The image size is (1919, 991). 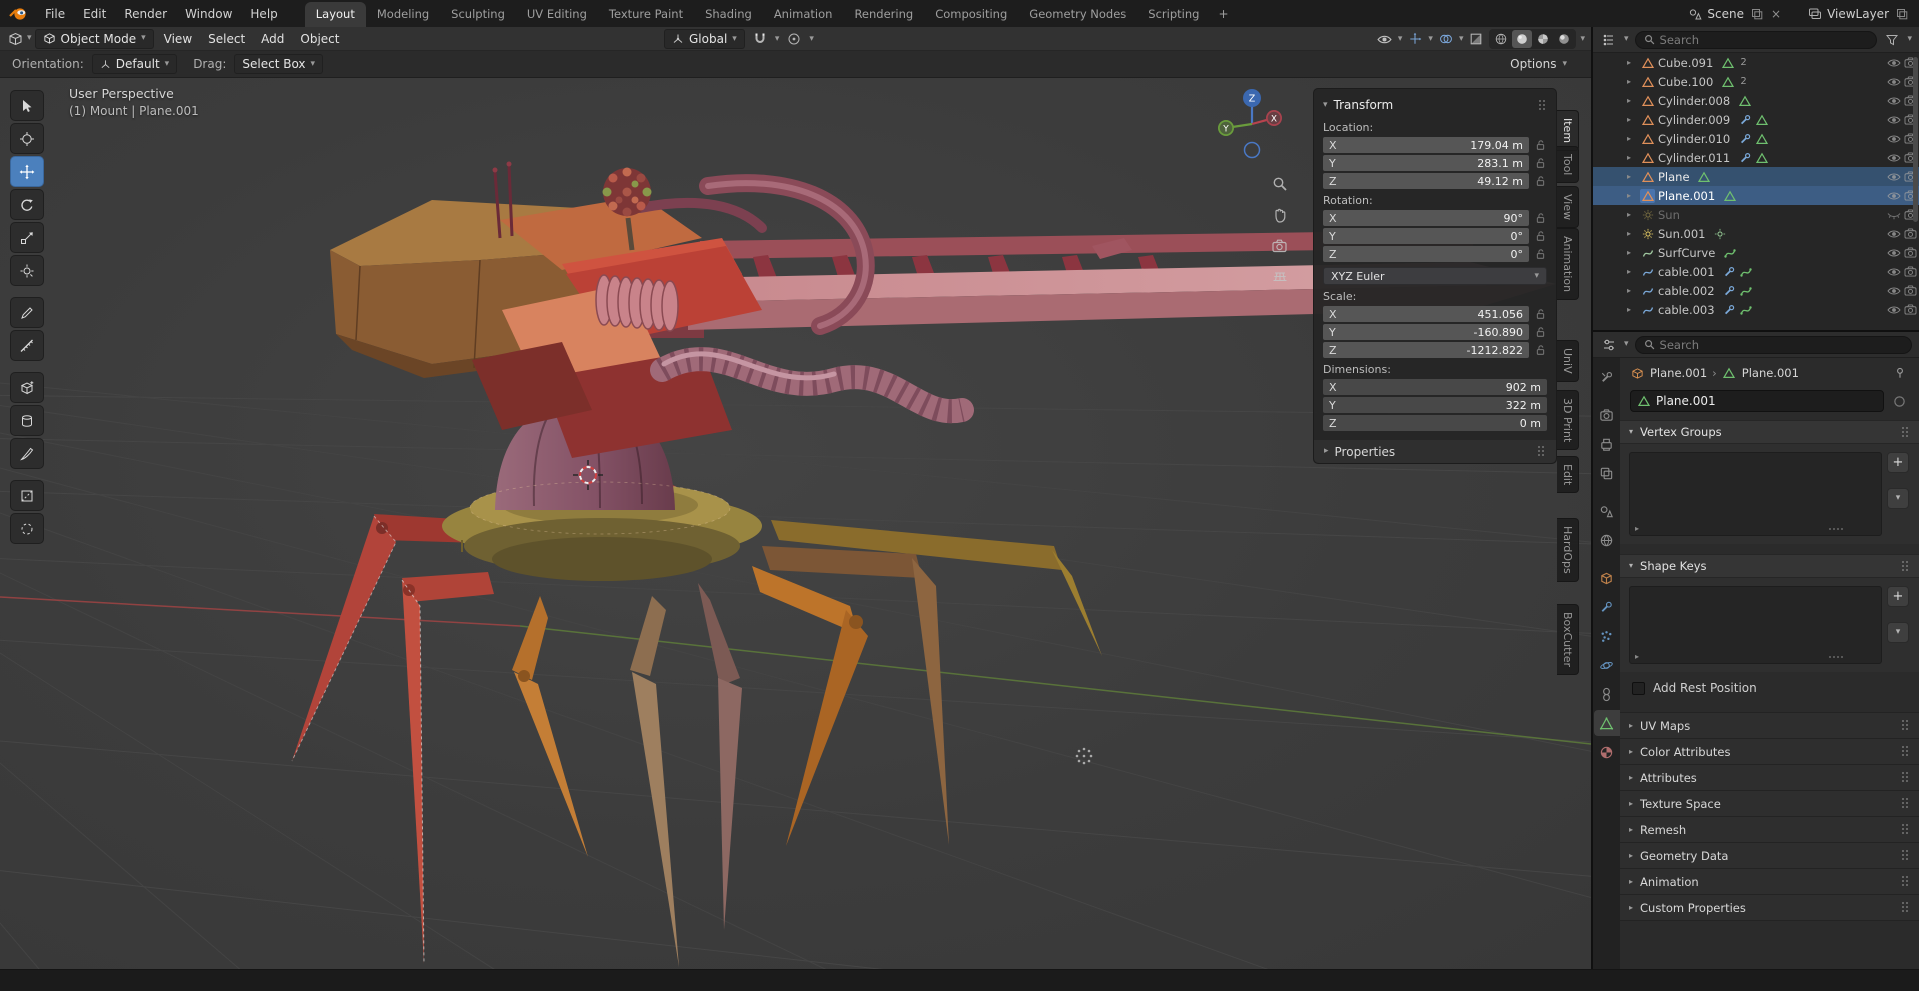 I want to click on n-panel-tab-tool: Tool, so click(x=1568, y=165).